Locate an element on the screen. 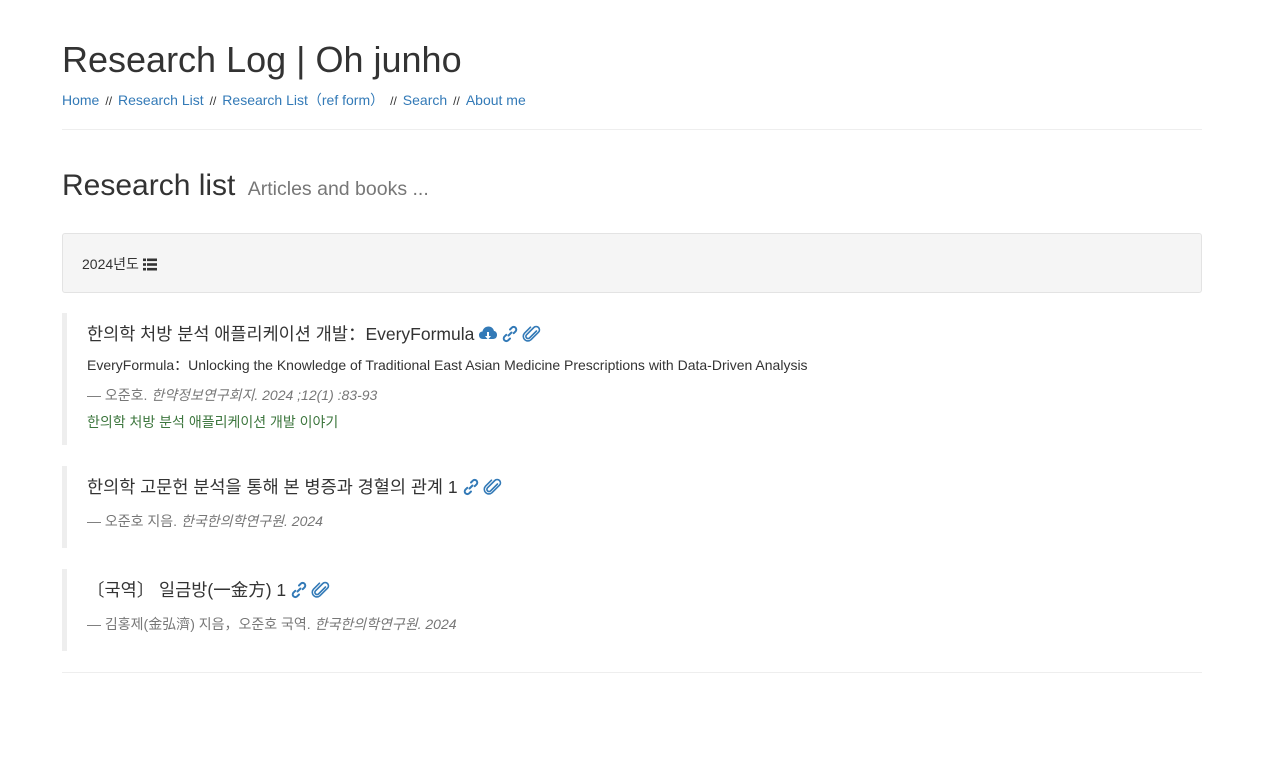  entry-title-row: 한의학 처방 분석 애플리케이션 개발：EveryFormula is located at coordinates (644, 329).